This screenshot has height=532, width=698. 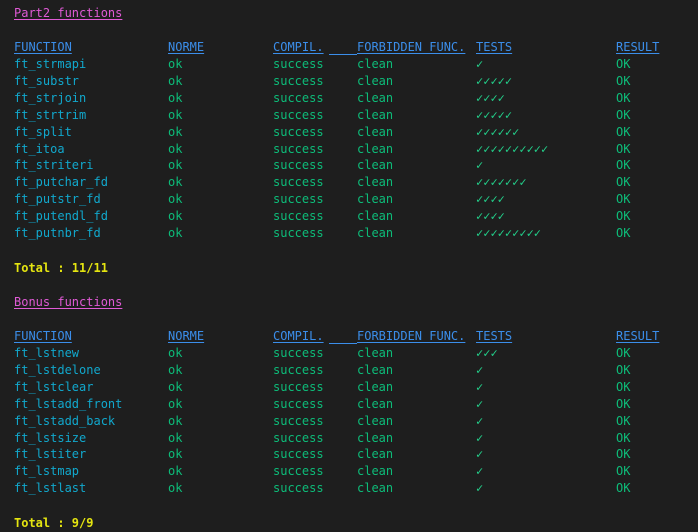 I want to click on tests-cell: ✓✓✓✓✓✓✓✓✓✓, so click(x=512, y=148).